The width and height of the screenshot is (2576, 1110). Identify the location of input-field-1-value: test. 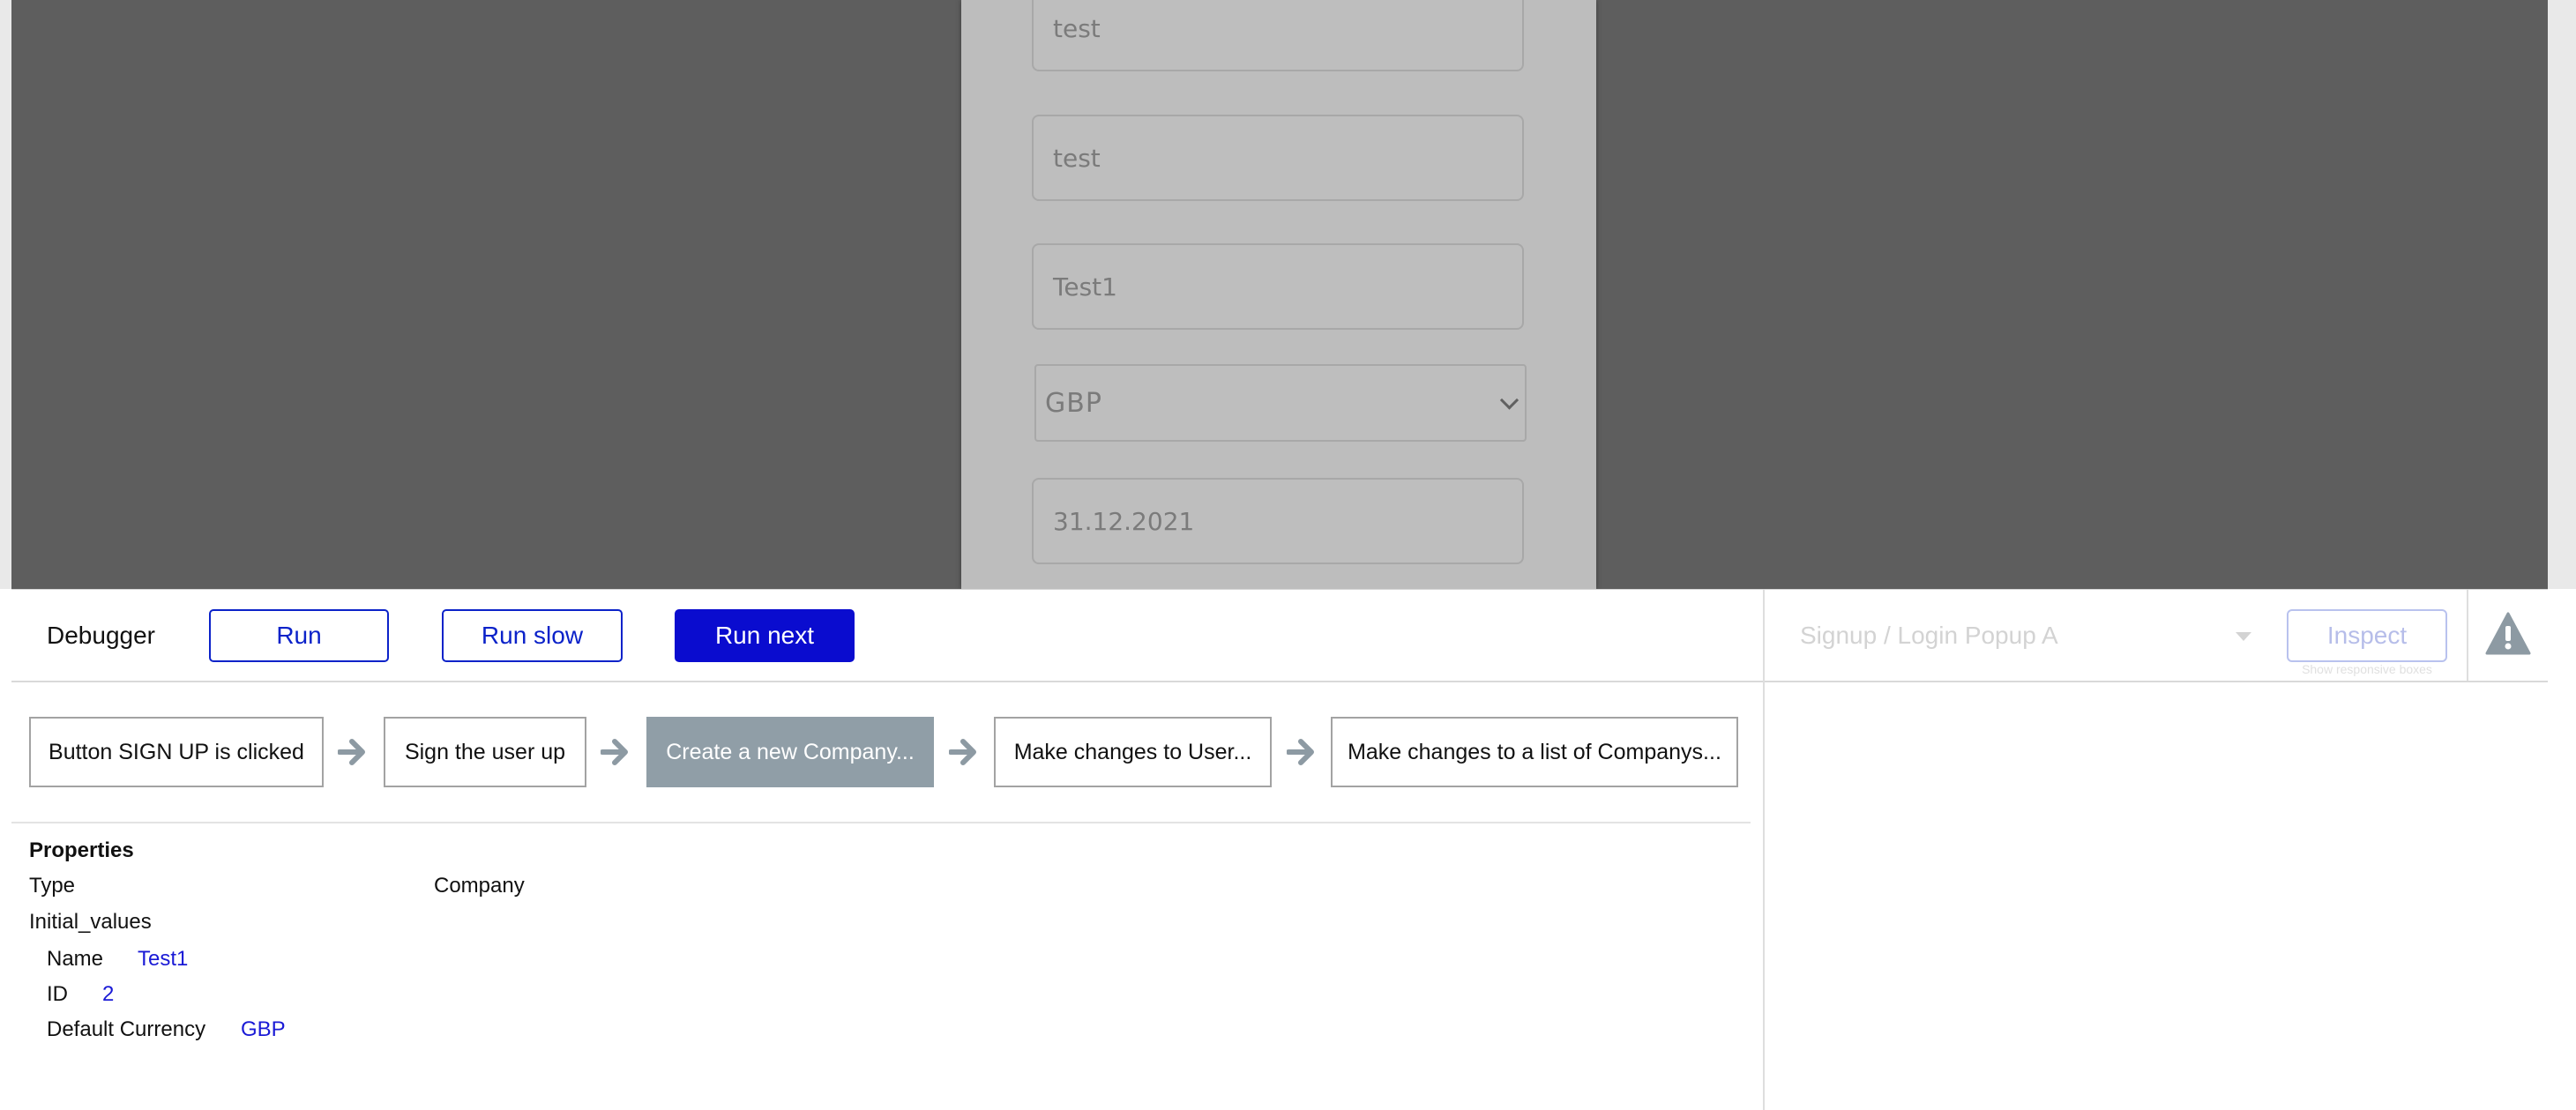
(1077, 28).